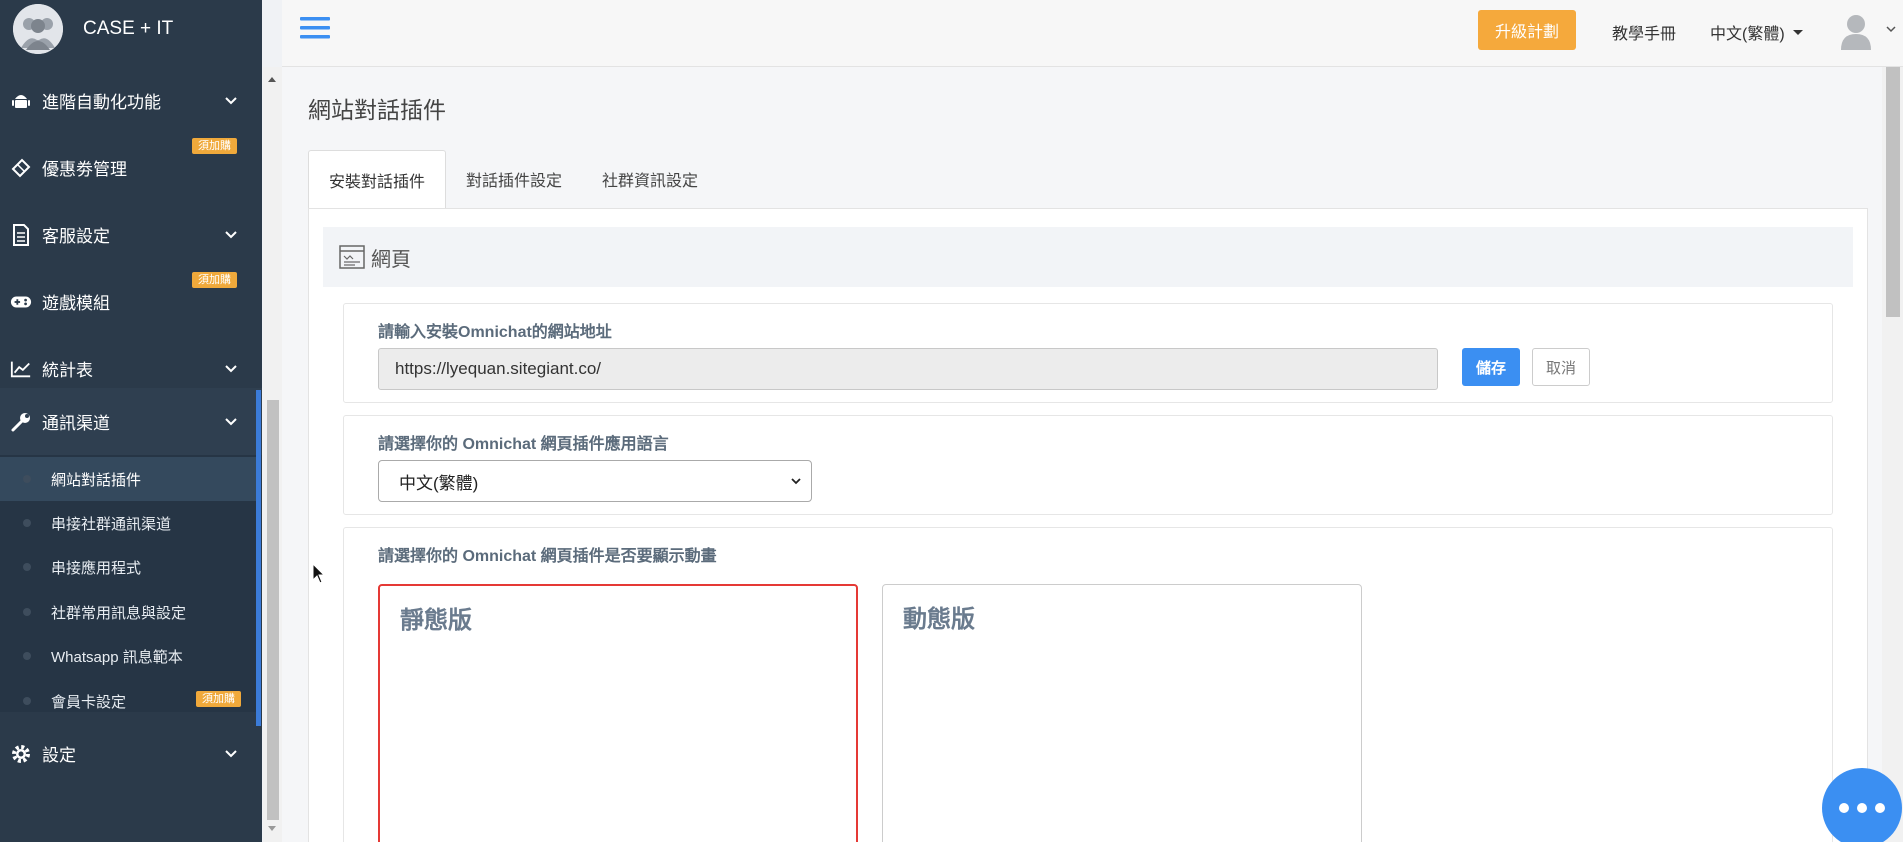 This screenshot has height=842, width=1903. What do you see at coordinates (21, 234) in the screenshot?
I see `document-icon` at bounding box center [21, 234].